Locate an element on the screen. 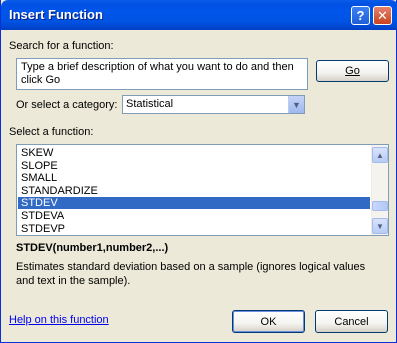 The height and width of the screenshot is (343, 397). ok-button: OK is located at coordinates (268, 321).